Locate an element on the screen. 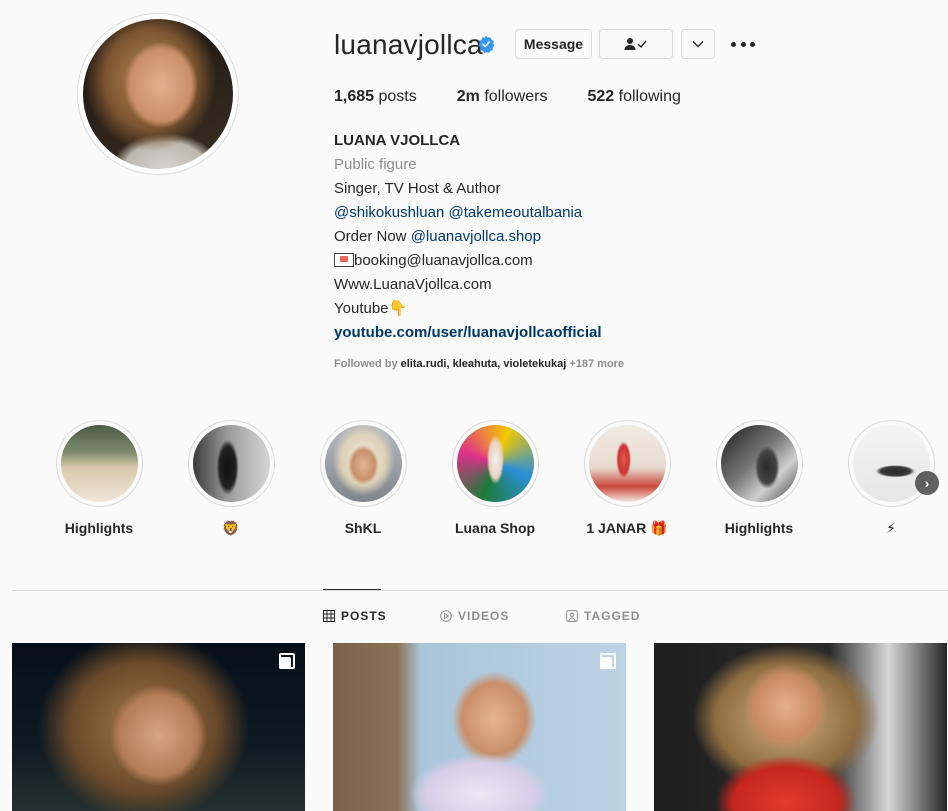 This screenshot has height=811, width=948. mention-link: @shikokushluan is located at coordinates (389, 212).